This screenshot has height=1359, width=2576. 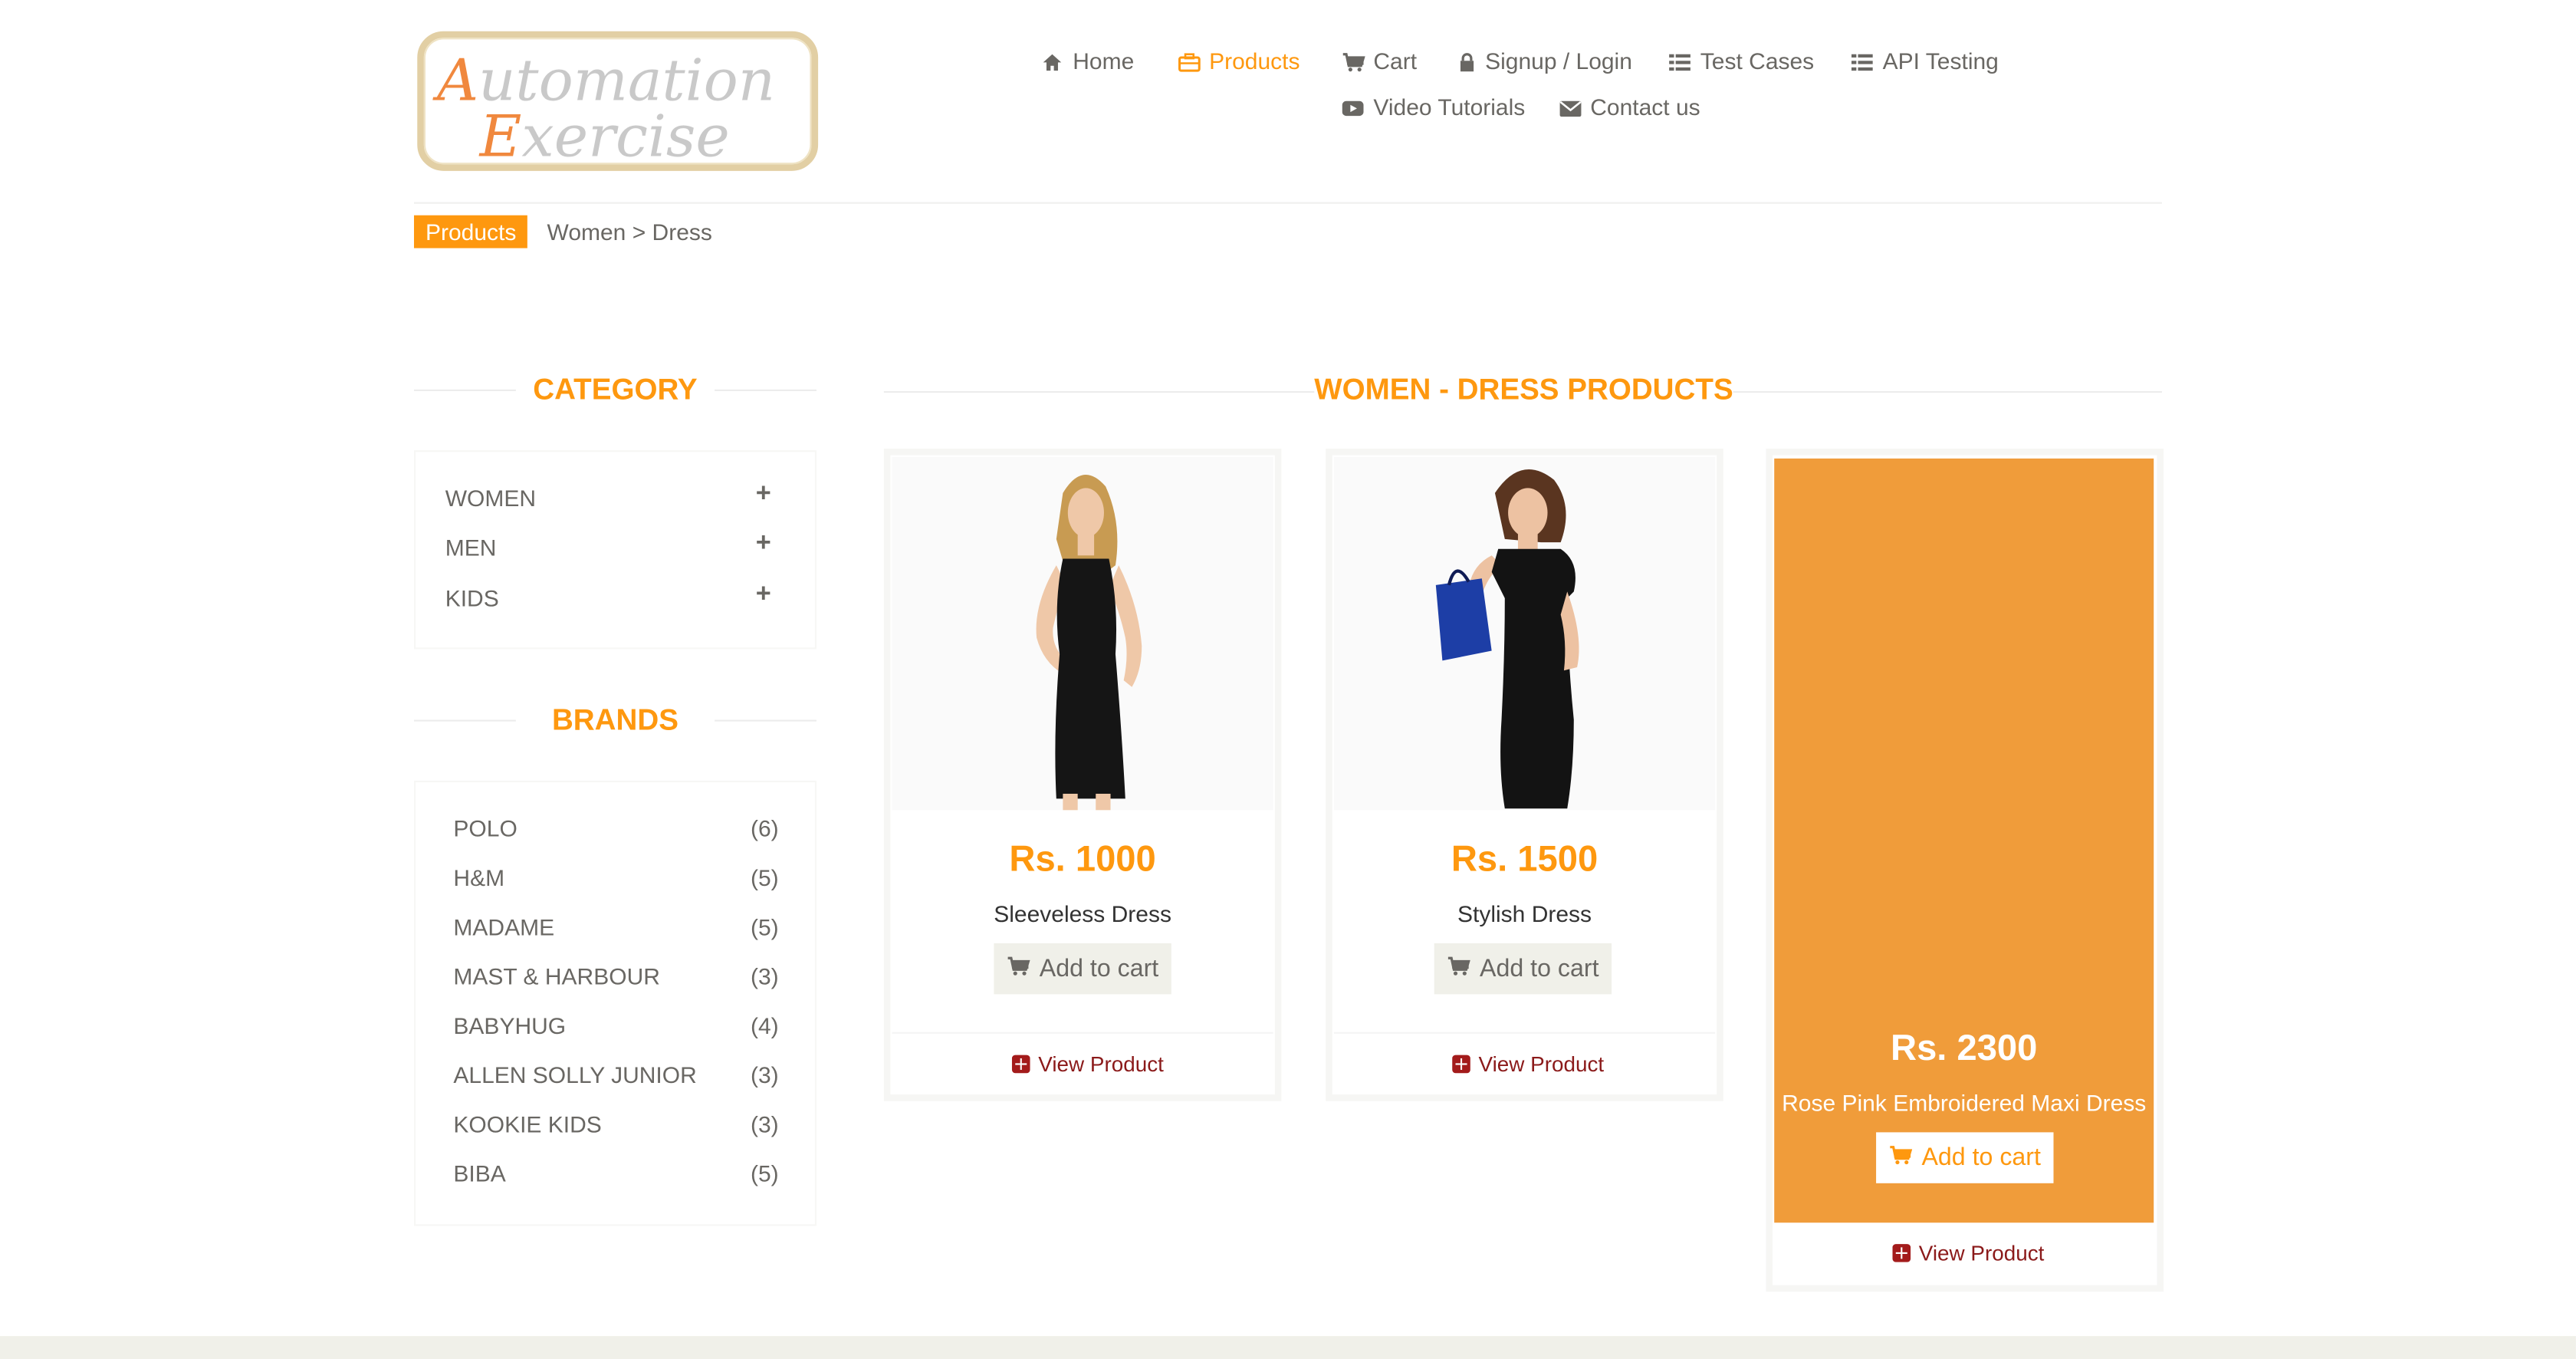 What do you see at coordinates (1645, 107) in the screenshot?
I see `nav-contact-label: Contact us` at bounding box center [1645, 107].